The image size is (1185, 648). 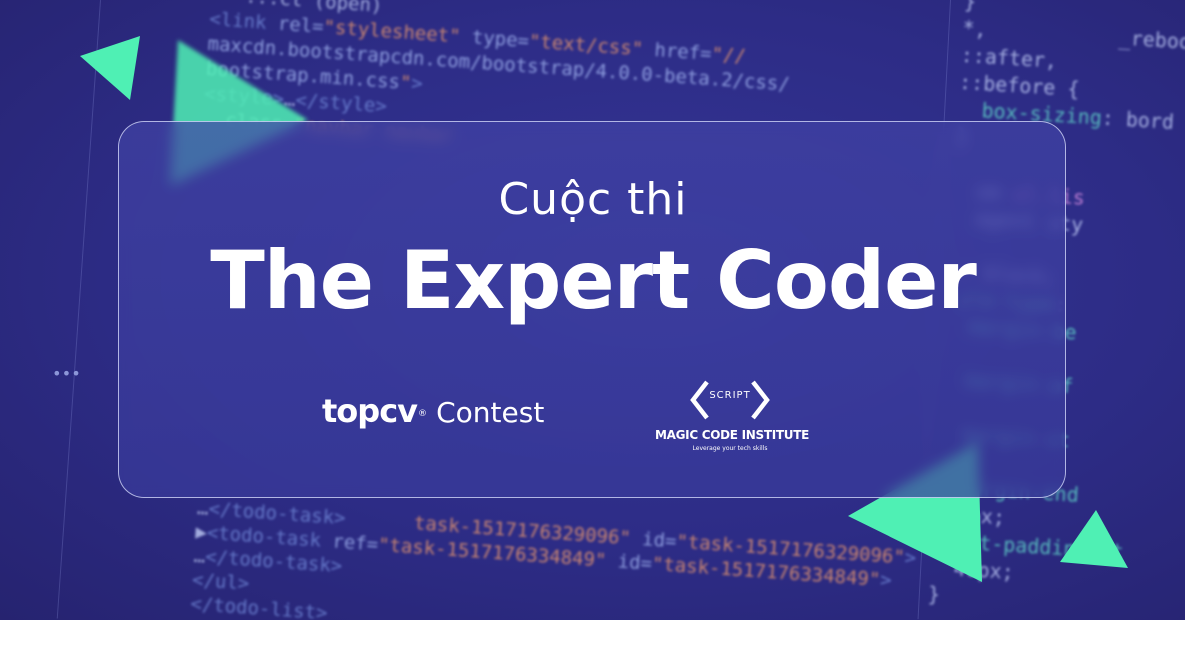 What do you see at coordinates (1138, 119) in the screenshot?
I see `code-token: : bord` at bounding box center [1138, 119].